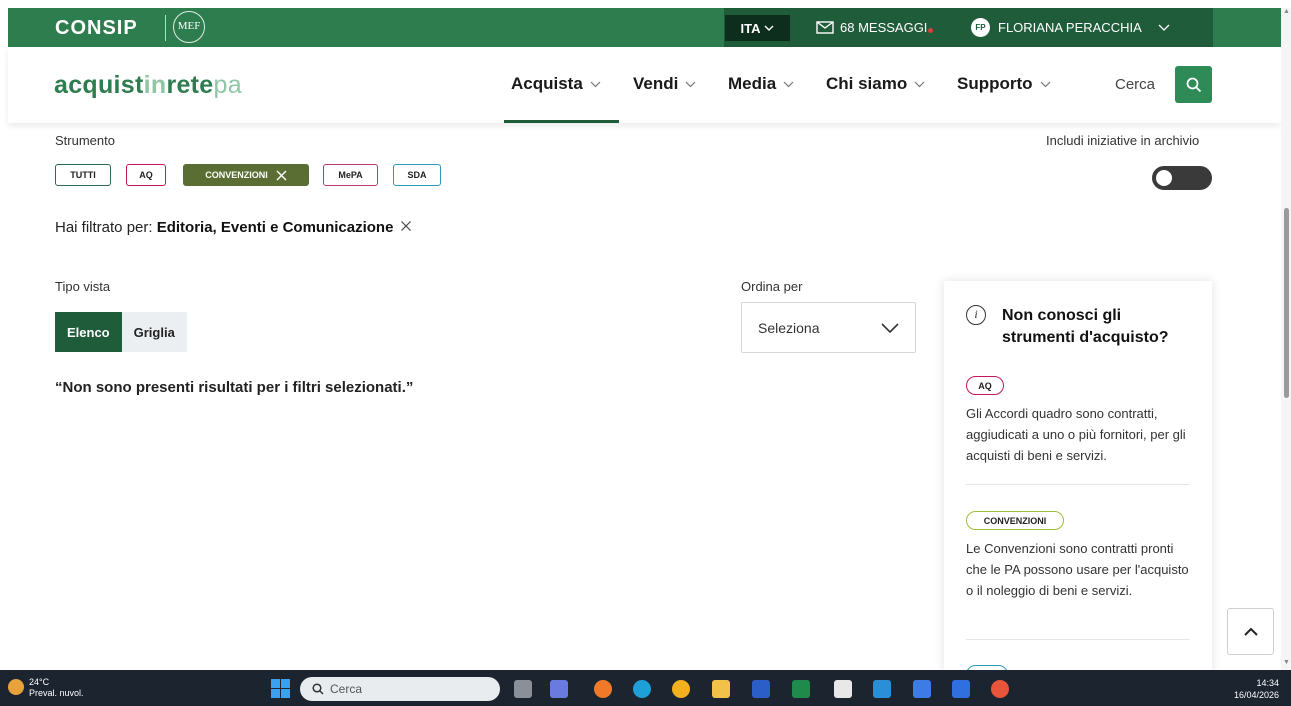 The height and width of the screenshot is (706, 1291). What do you see at coordinates (88, 332) in the screenshot?
I see `view-list-button: Elenco` at bounding box center [88, 332].